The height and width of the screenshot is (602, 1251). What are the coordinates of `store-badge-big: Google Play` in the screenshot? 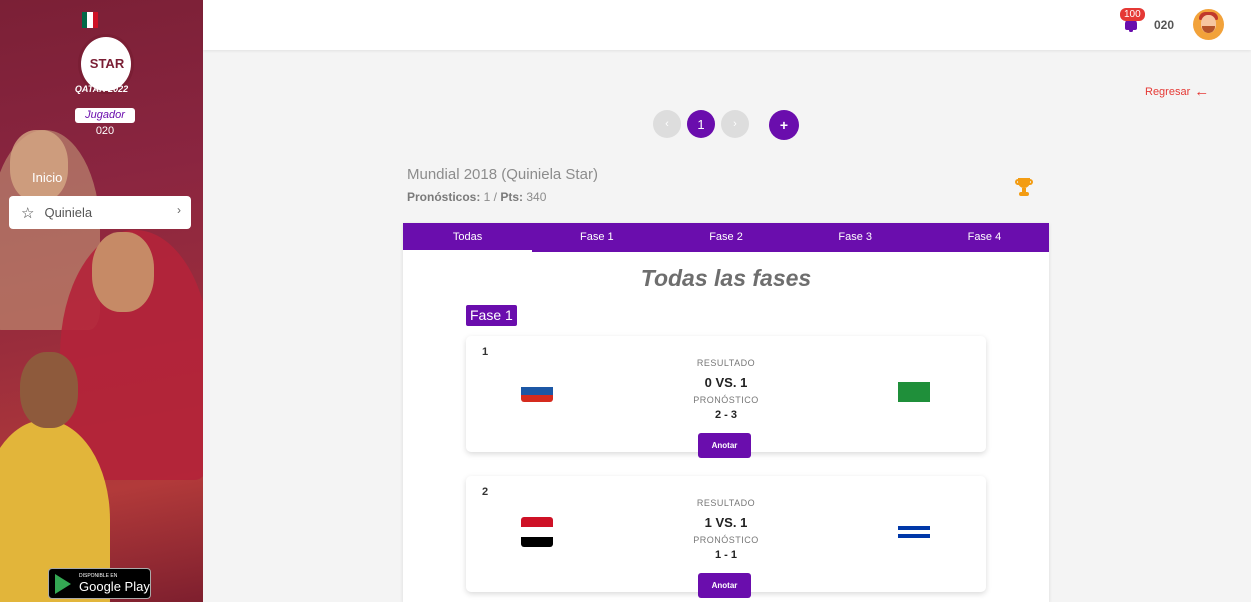 It's located at (114, 586).